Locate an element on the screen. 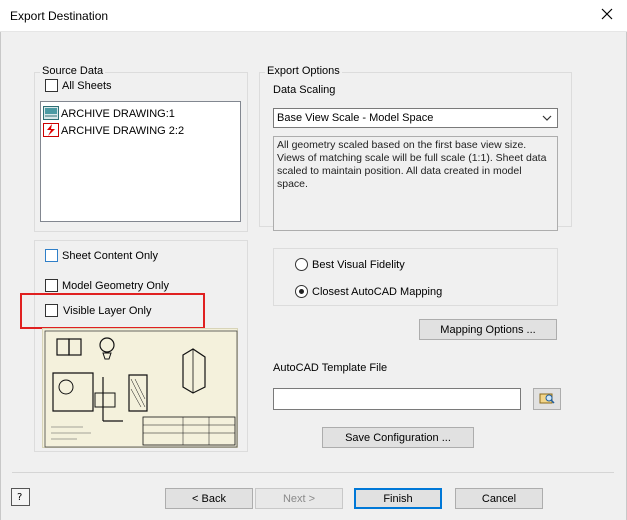 The height and width of the screenshot is (520, 627). template-file-input is located at coordinates (397, 399).